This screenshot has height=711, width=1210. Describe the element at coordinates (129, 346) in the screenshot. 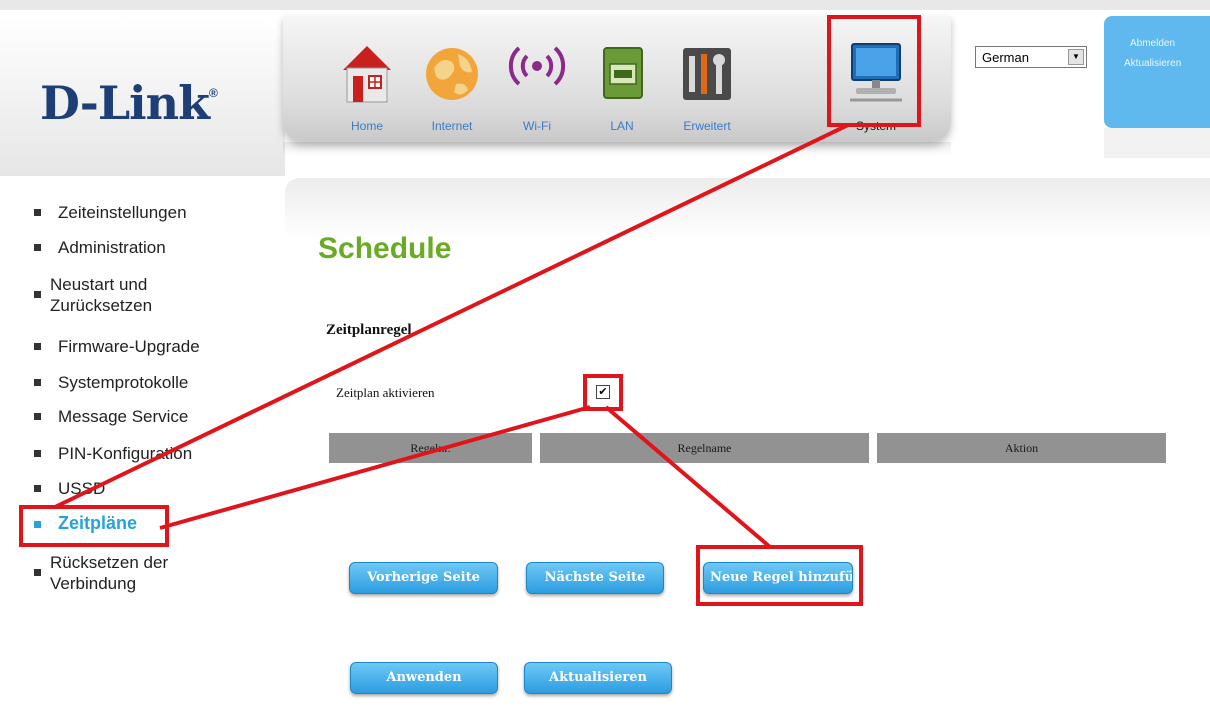

I see `sidebar-item-label: Firmware-Upgrade` at that location.